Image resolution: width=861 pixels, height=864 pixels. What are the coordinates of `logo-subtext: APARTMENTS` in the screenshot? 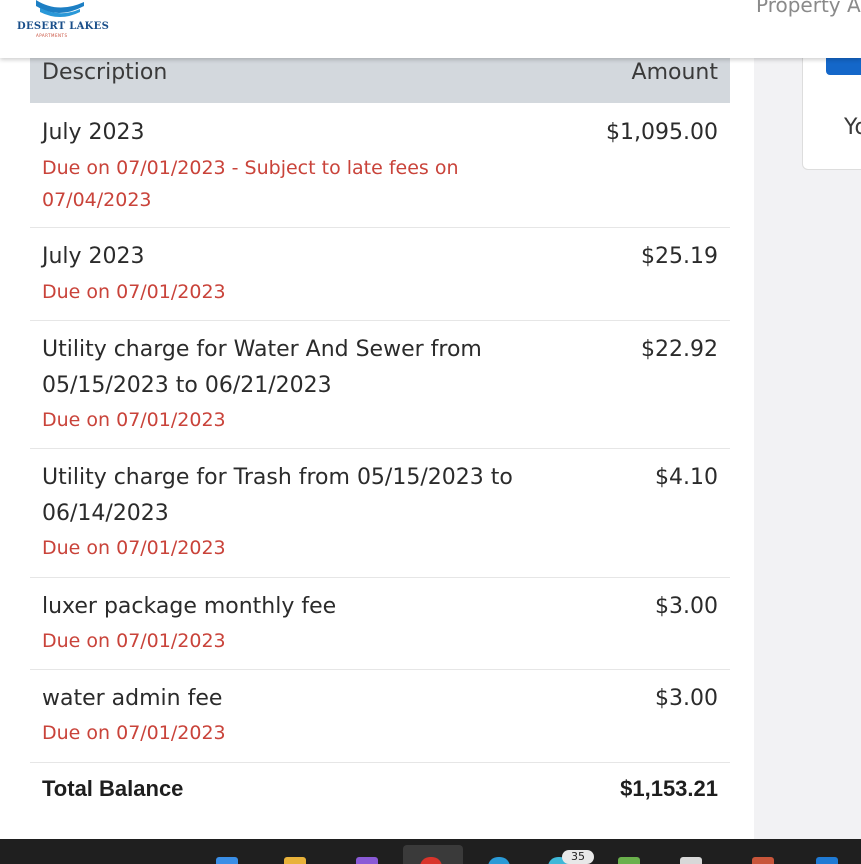 It's located at (52, 35).